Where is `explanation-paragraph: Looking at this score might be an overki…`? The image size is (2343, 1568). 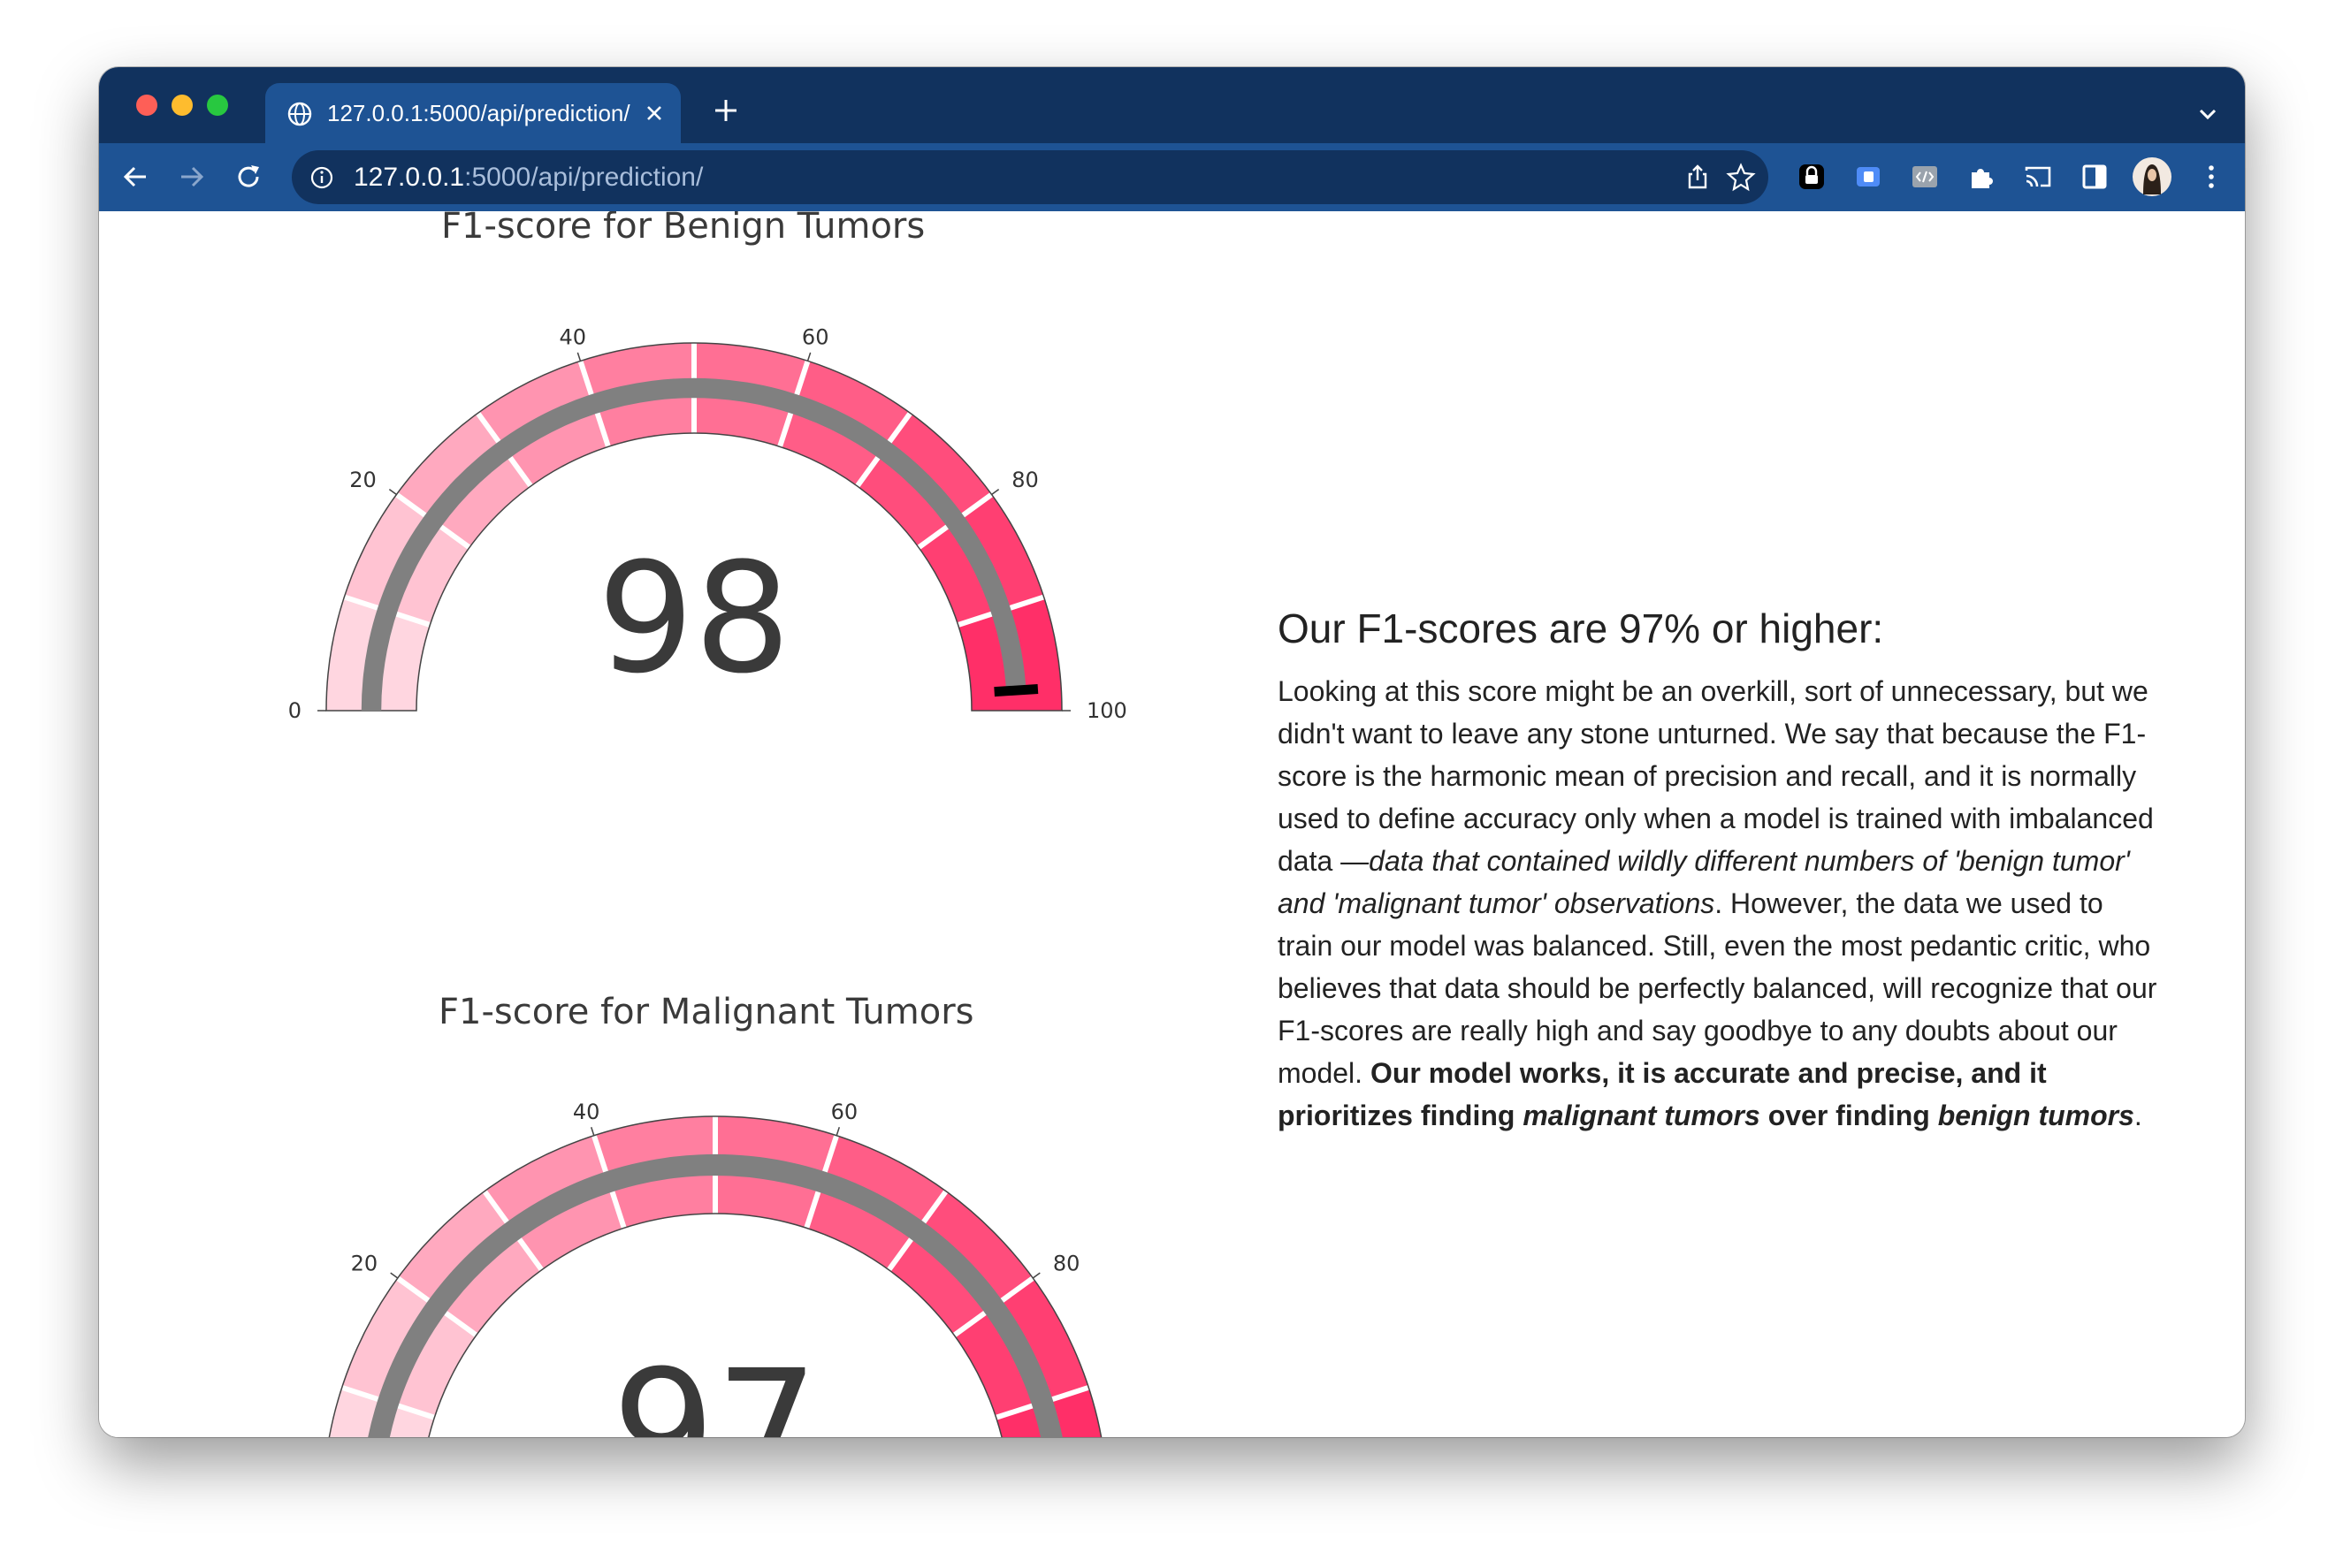 explanation-paragraph: Looking at this score might be an overki… is located at coordinates (1720, 904).